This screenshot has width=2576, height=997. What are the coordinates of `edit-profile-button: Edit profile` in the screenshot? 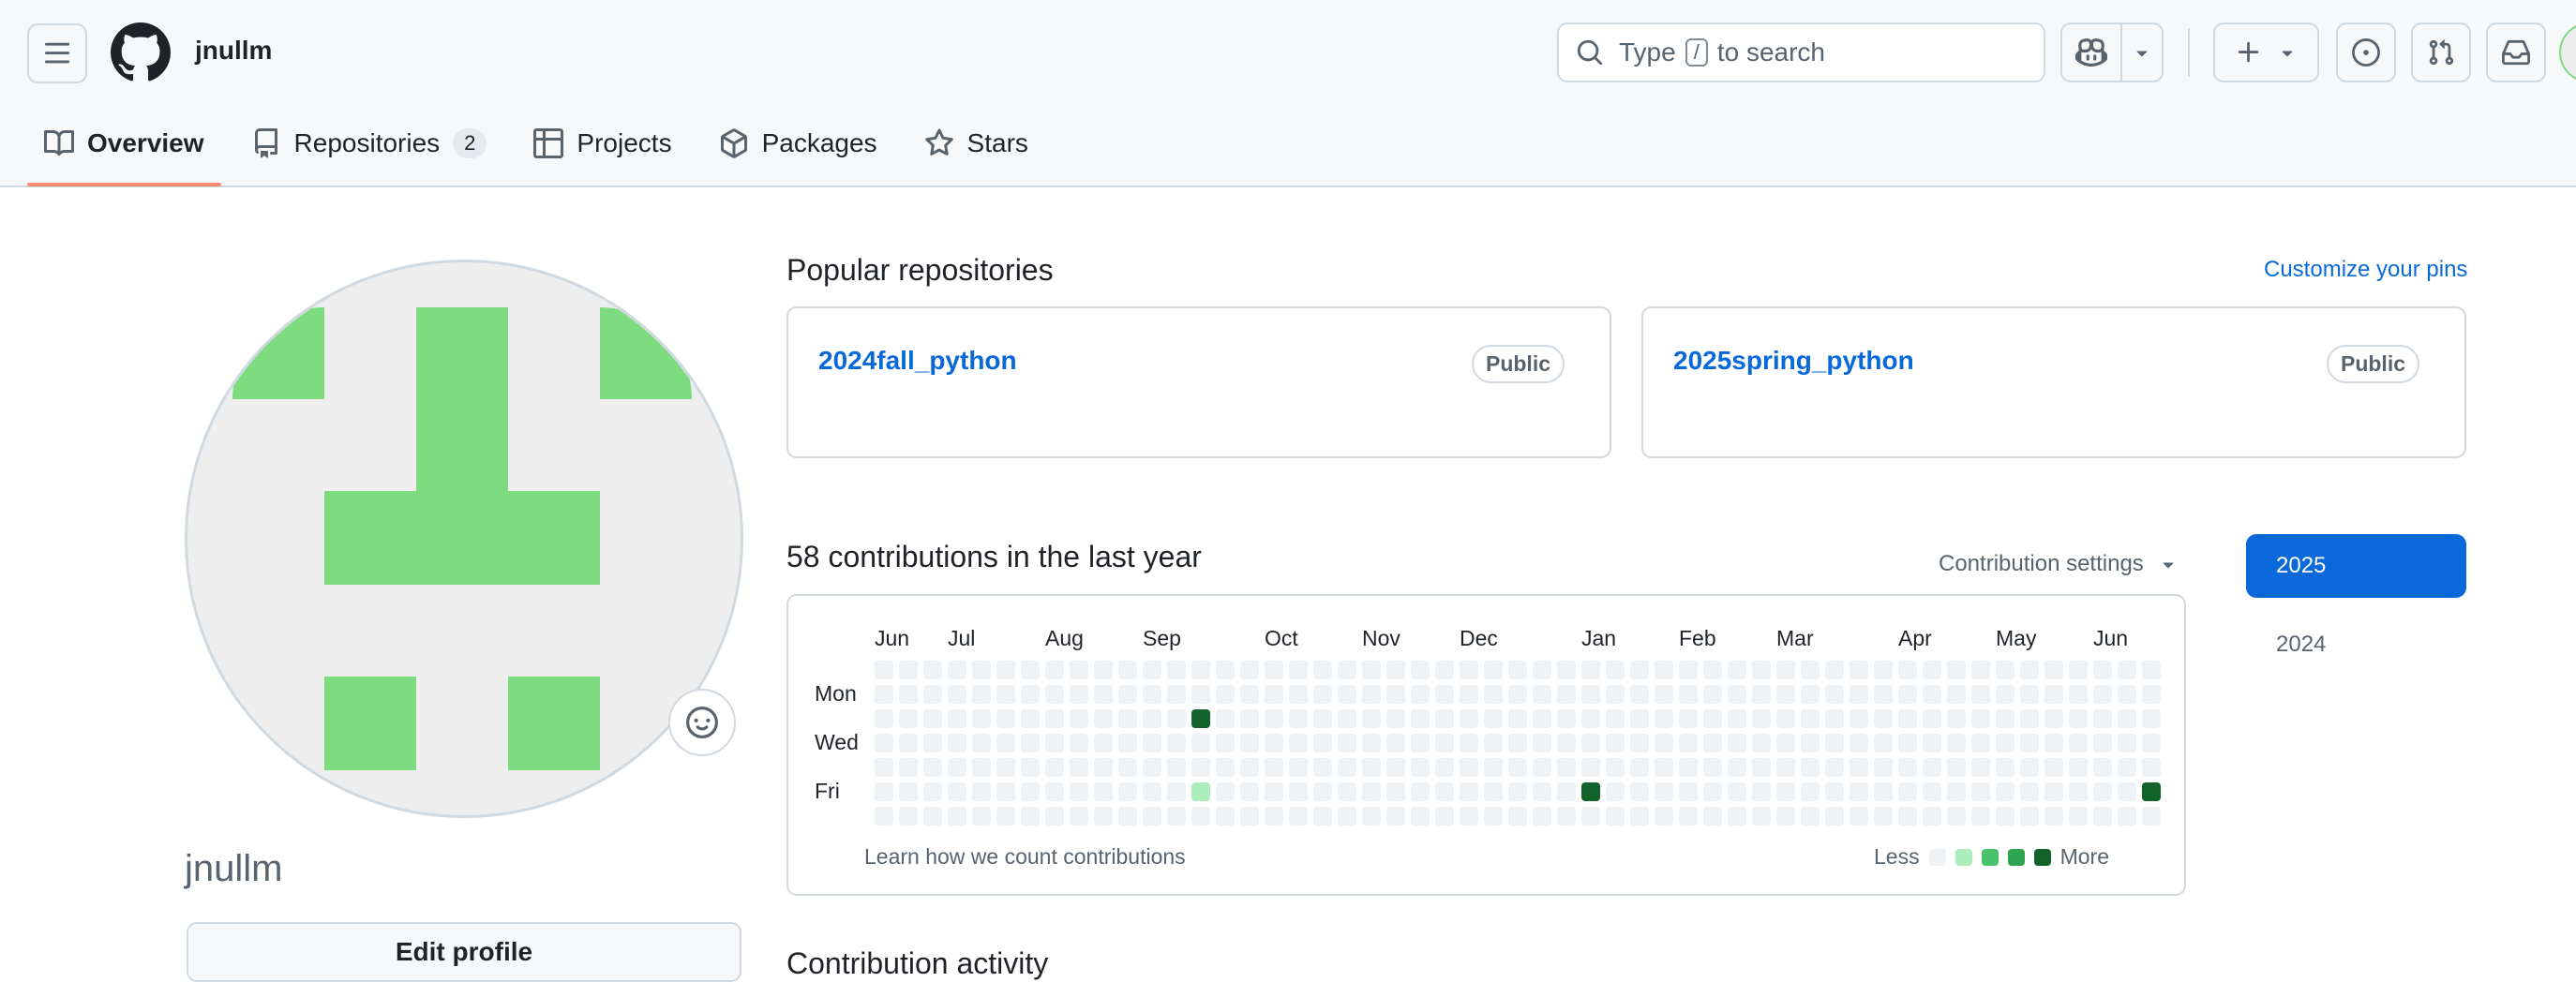 It's located at (464, 952).